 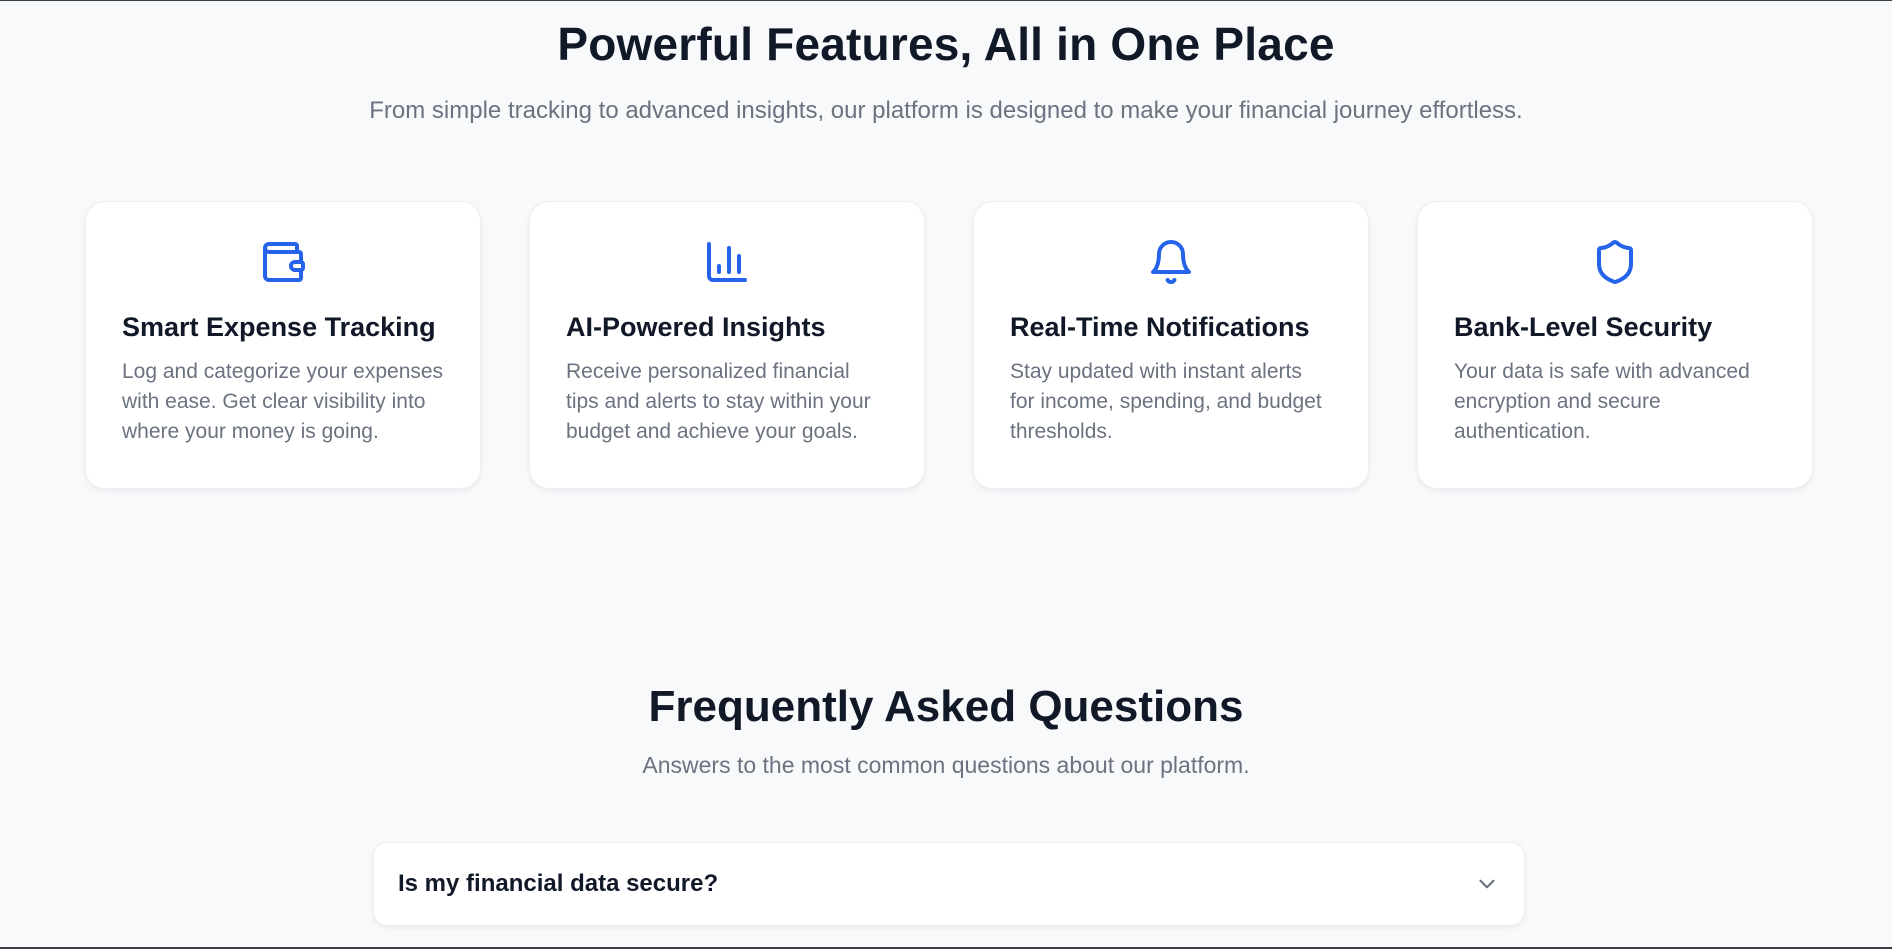 I want to click on bar-chart-icon, so click(x=727, y=262).